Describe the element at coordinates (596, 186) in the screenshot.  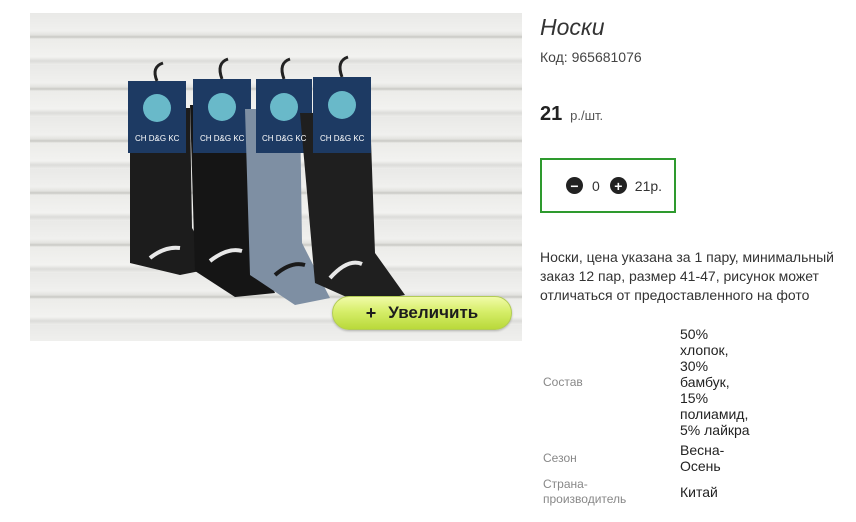
I see `quantity-value: 0` at that location.